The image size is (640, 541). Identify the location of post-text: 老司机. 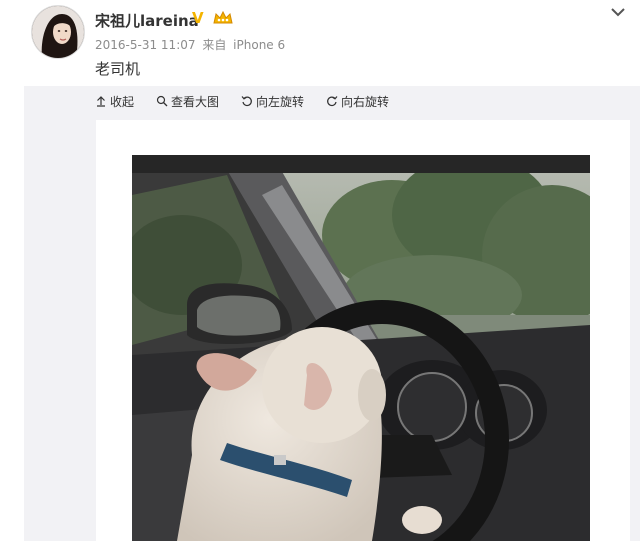
(118, 69).